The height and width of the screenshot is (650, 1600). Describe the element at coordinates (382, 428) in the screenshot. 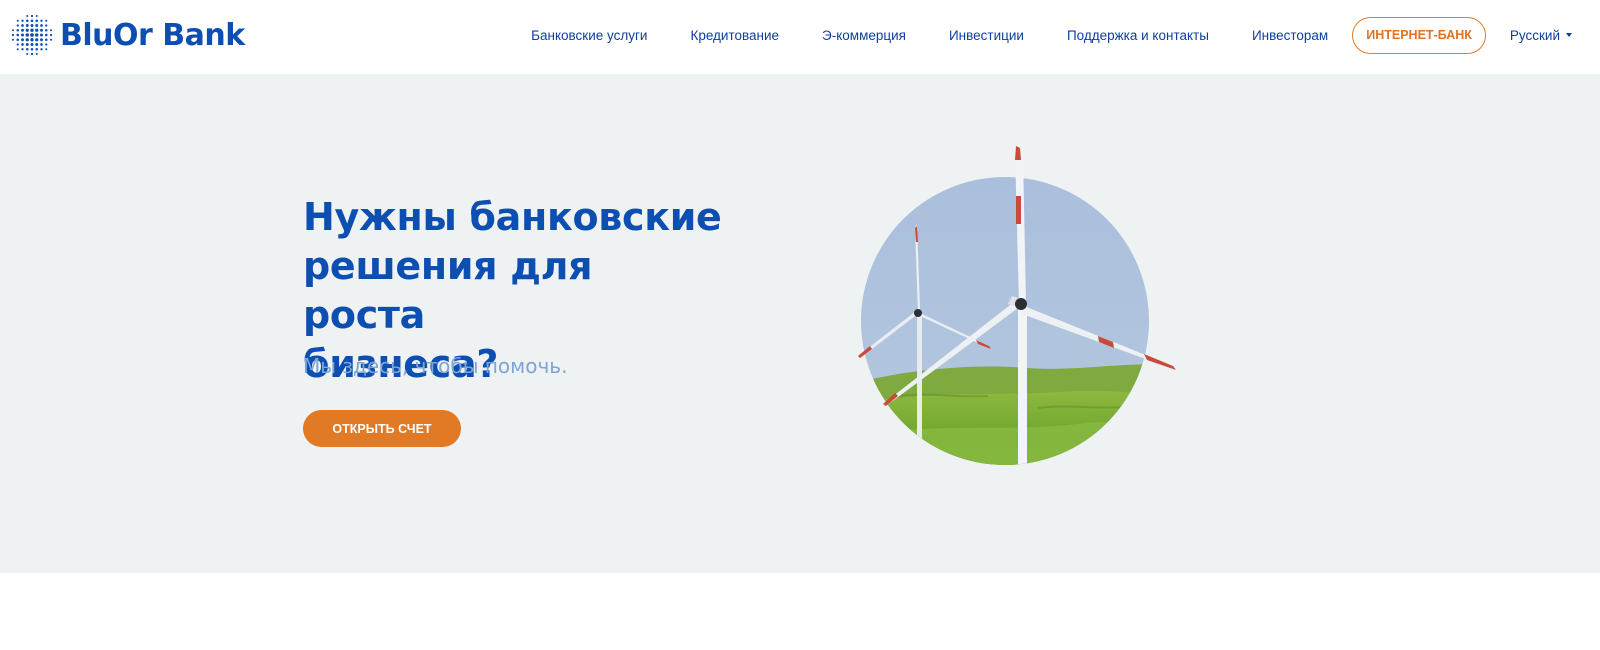

I see `open-account-button: ОТКРЫТЬ СЧЕТ` at that location.